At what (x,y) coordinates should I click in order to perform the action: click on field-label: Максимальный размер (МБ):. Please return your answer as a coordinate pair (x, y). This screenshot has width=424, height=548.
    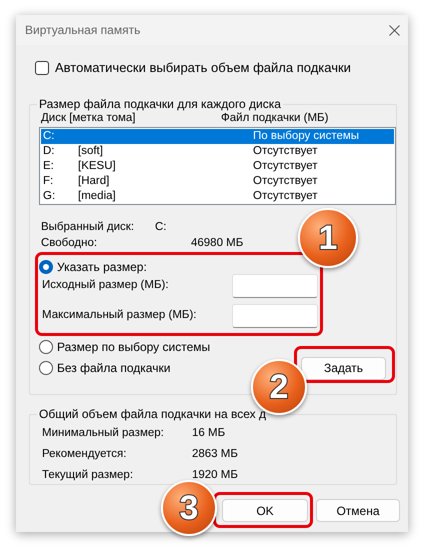
    Looking at the image, I should click on (119, 316).